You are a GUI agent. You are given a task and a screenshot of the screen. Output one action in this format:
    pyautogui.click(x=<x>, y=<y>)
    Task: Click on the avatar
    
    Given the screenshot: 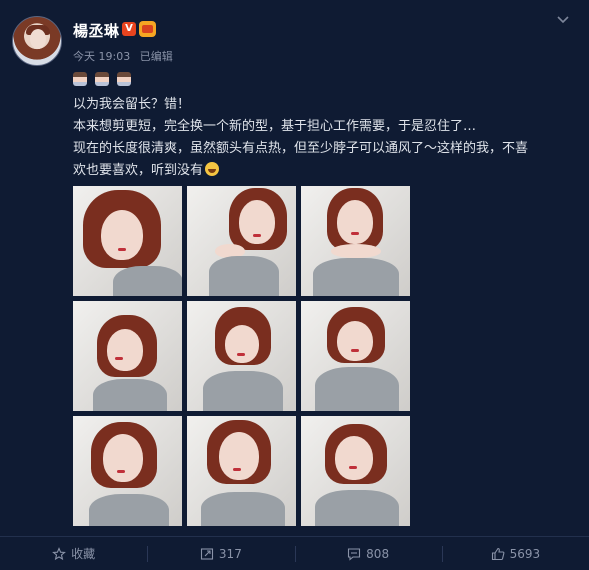 What is the action you would take?
    pyautogui.click(x=37, y=41)
    